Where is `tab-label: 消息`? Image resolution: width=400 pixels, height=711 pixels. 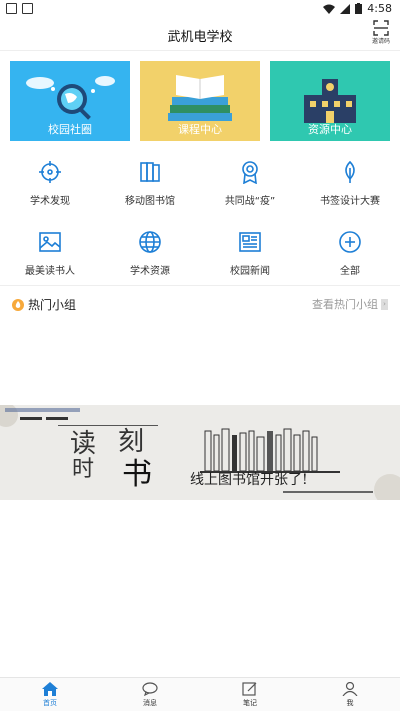
tab-label: 消息 is located at coordinates (150, 703).